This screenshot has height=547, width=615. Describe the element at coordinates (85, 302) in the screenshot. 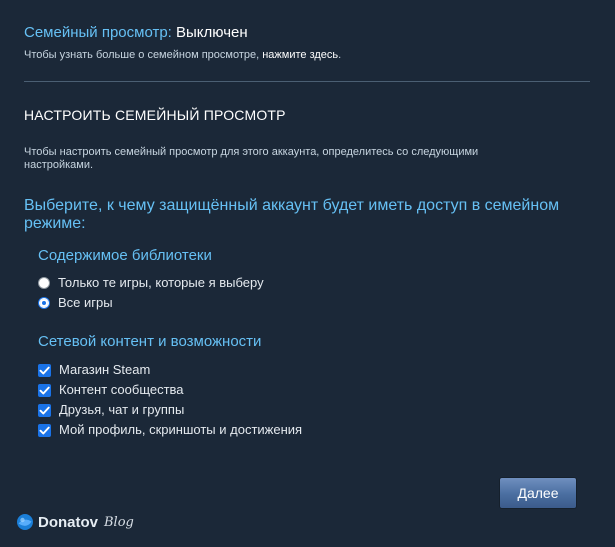

I see `library-option-label: Все игры` at that location.